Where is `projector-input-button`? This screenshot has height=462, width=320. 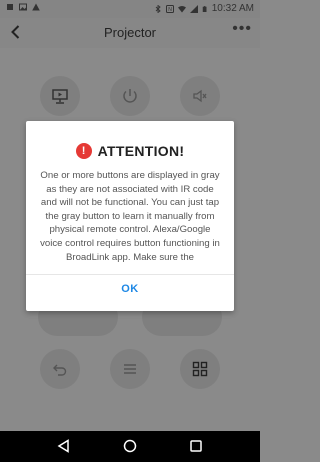
projector-input-button is located at coordinates (60, 96).